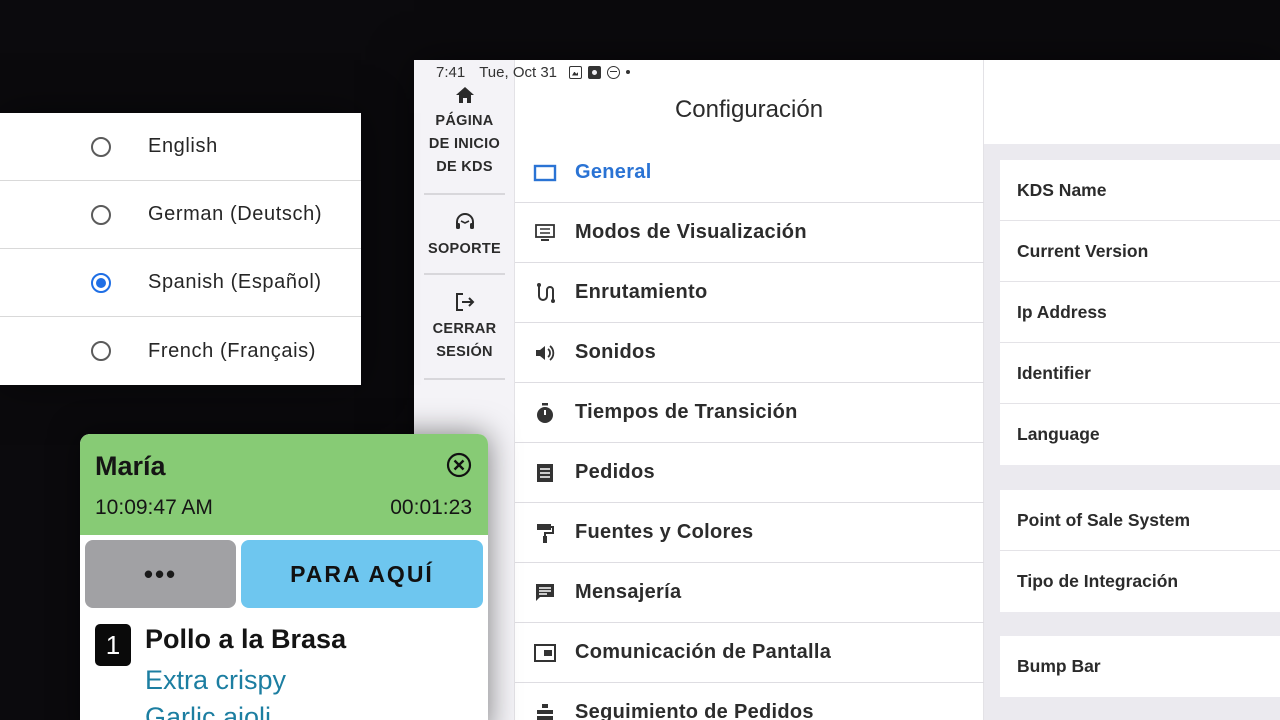  What do you see at coordinates (576, 72) in the screenshot?
I see `image-notification-icon` at bounding box center [576, 72].